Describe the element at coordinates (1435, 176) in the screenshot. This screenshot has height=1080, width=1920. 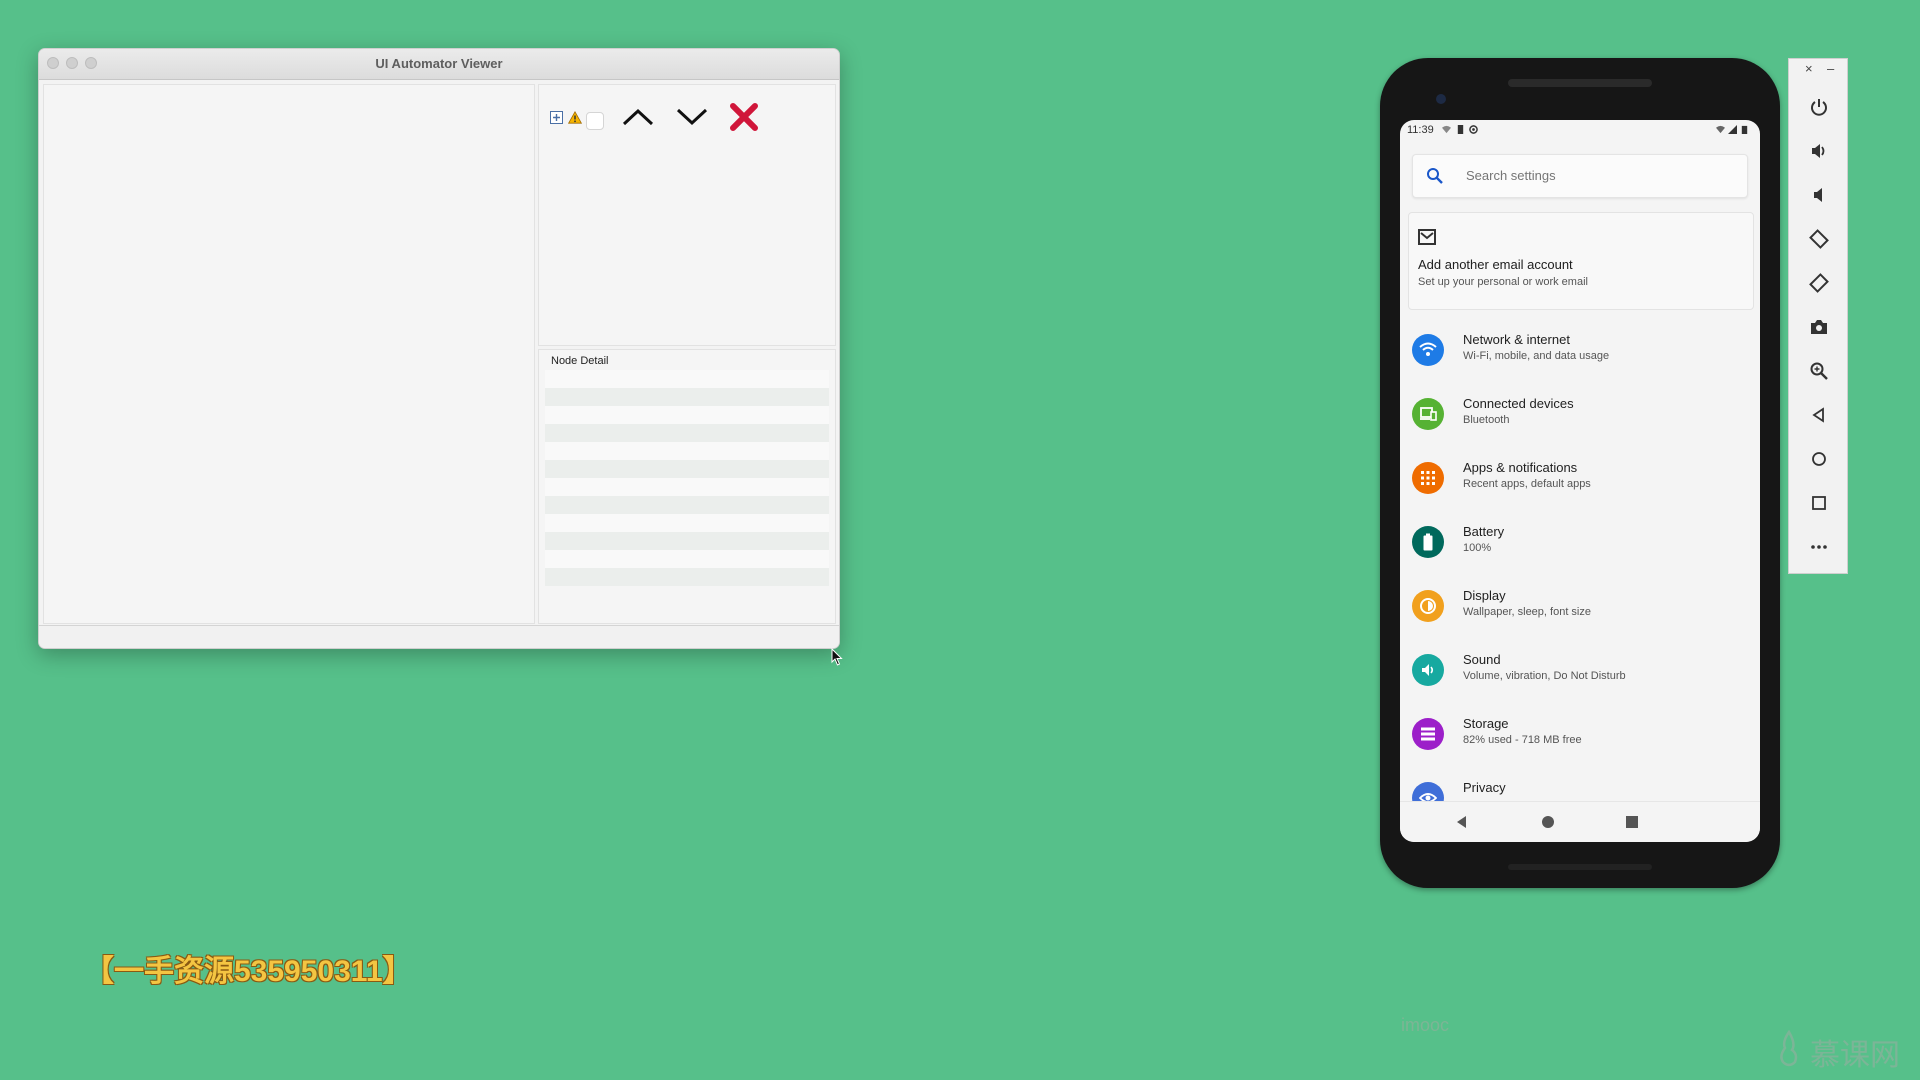
I see `search-icon` at that location.